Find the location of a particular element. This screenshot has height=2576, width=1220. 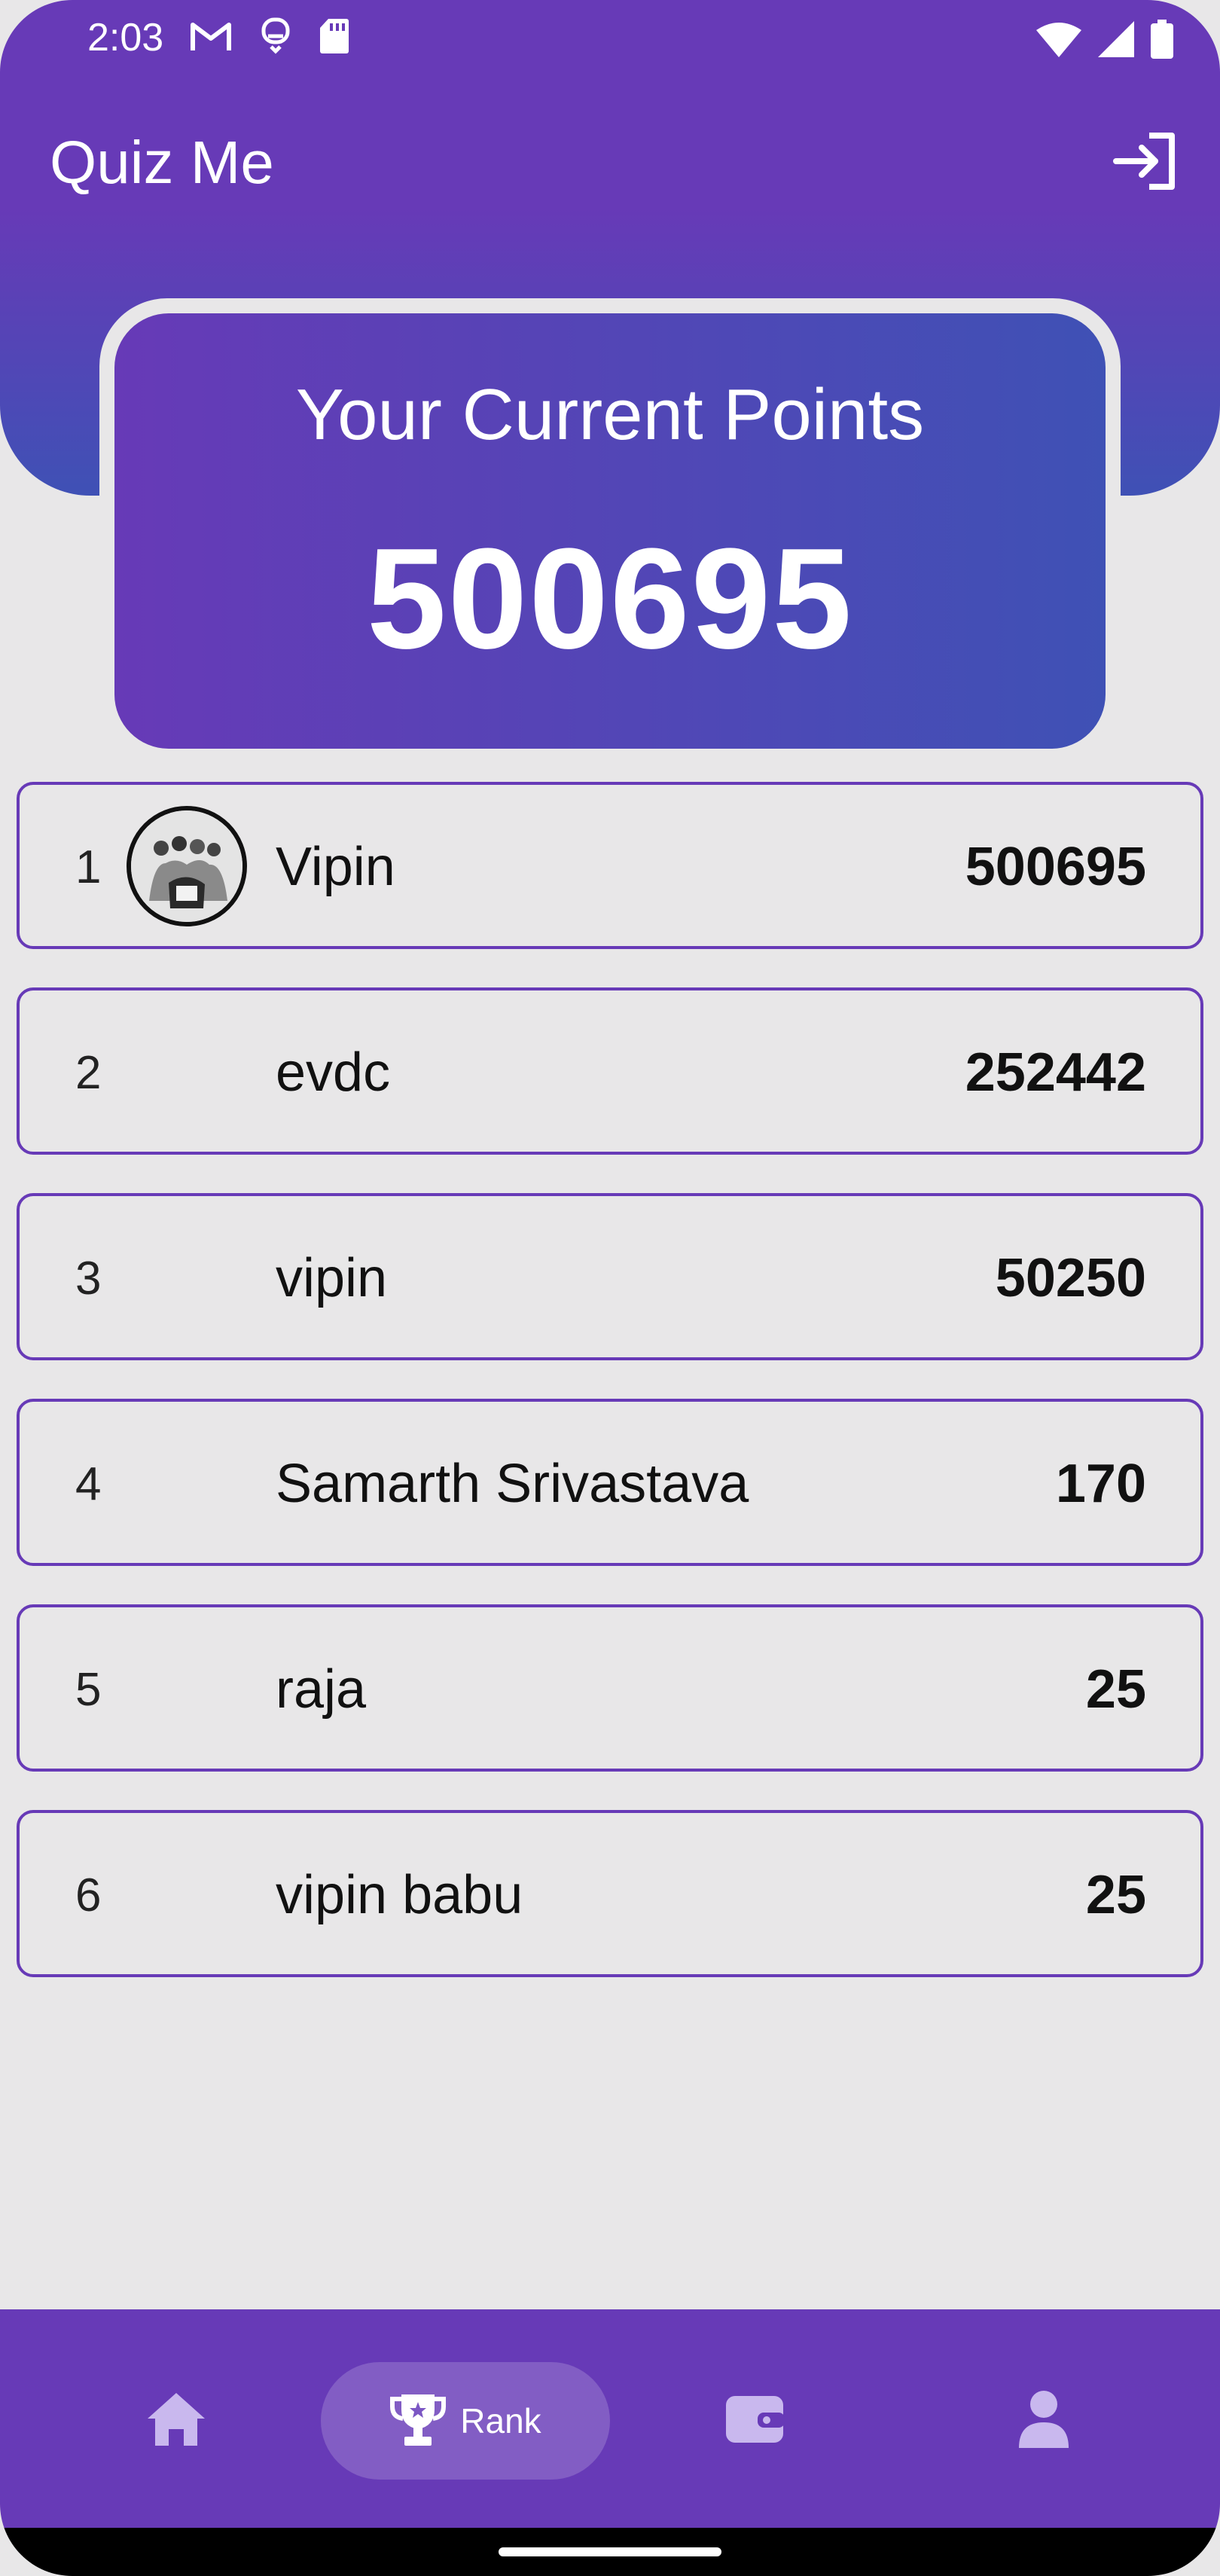

person-icon is located at coordinates (1043, 2421).